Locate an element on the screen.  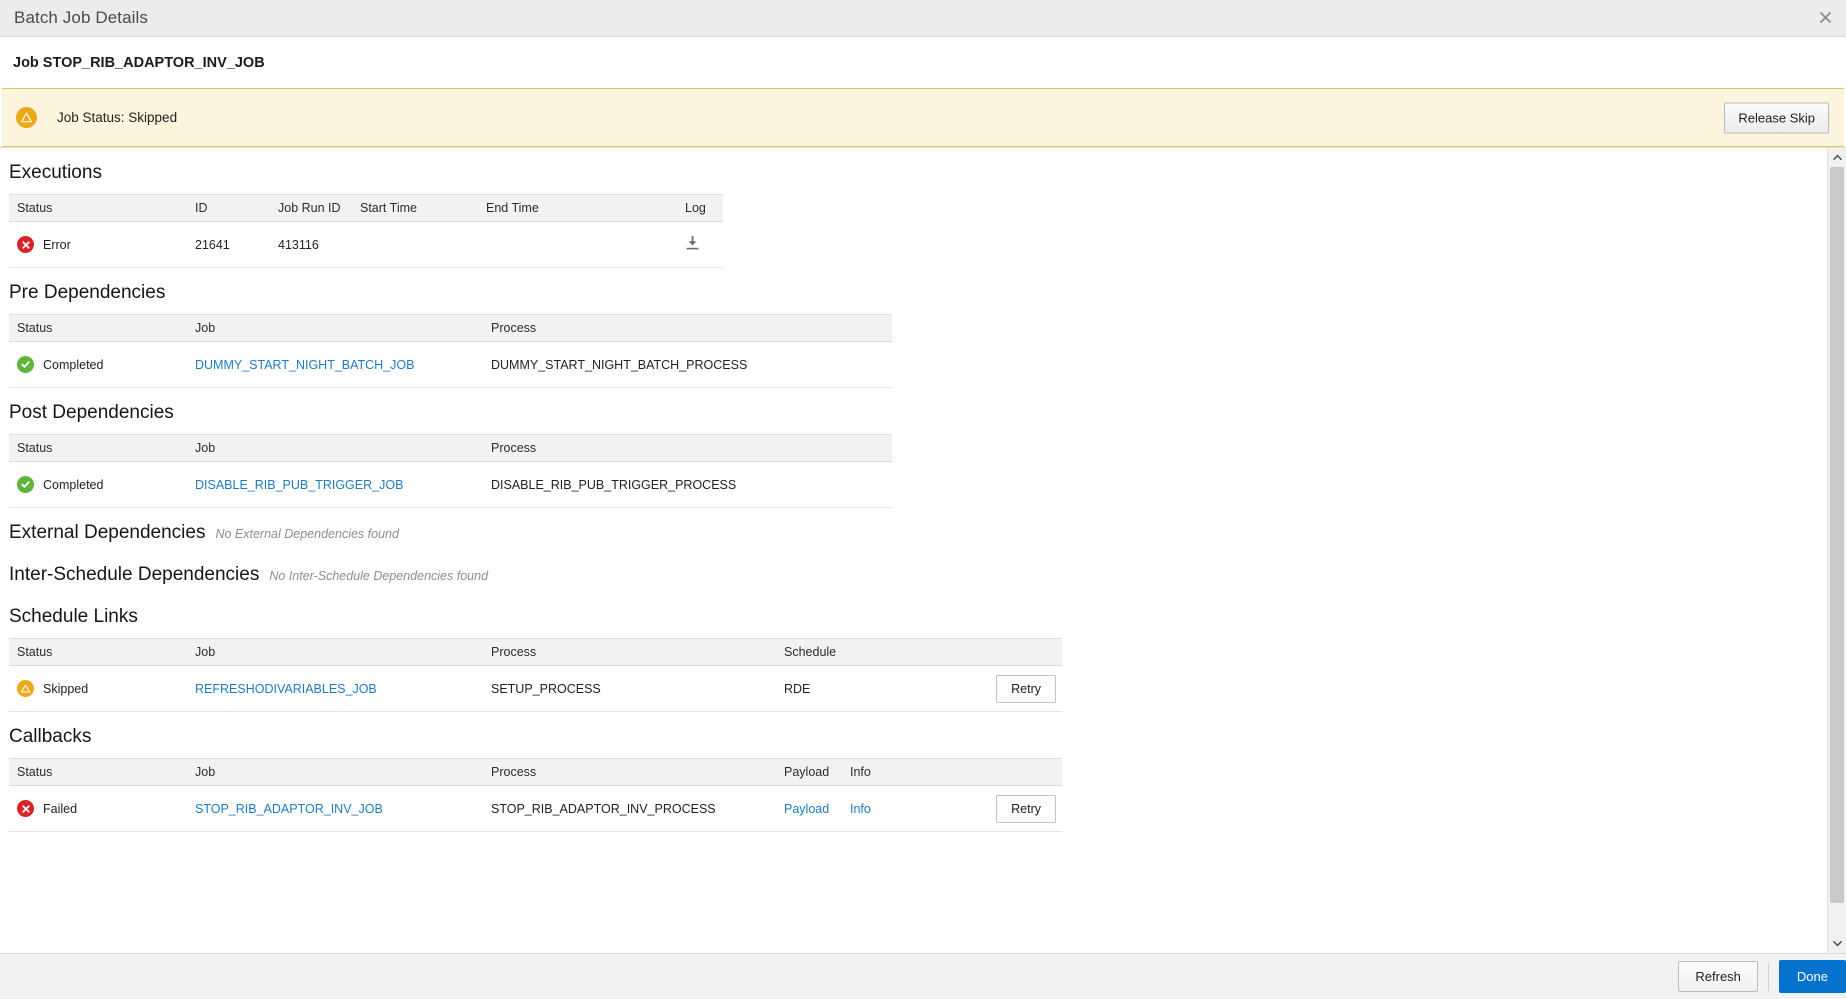
status-banner-wrapper: Job Status: Skipped Release Skip is located at coordinates (923, 117).